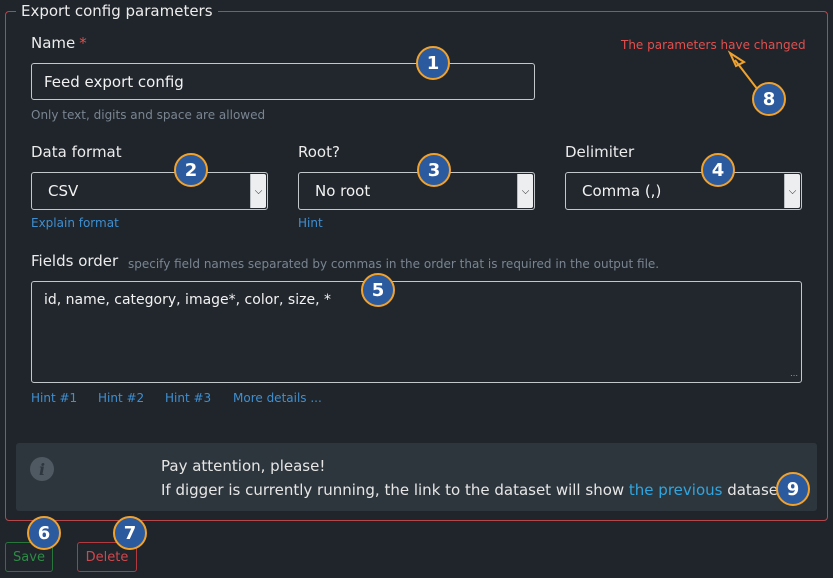  I want to click on data-format-value: CSV, so click(63, 191).